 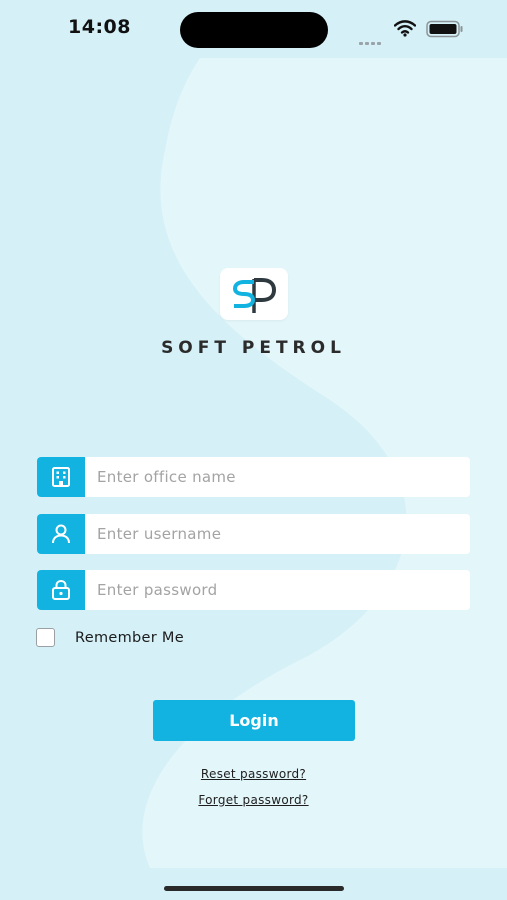 What do you see at coordinates (405, 28) in the screenshot?
I see `wifi-icon` at bounding box center [405, 28].